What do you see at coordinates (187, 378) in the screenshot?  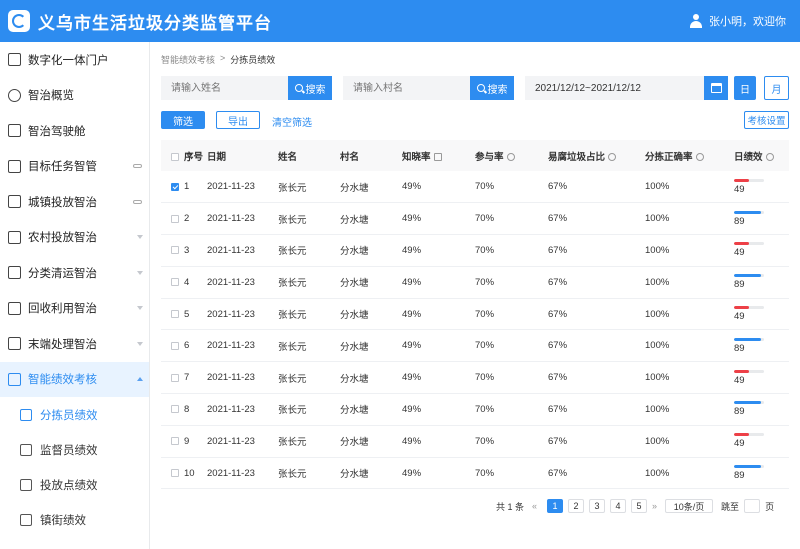 I see `row-number: 7` at bounding box center [187, 378].